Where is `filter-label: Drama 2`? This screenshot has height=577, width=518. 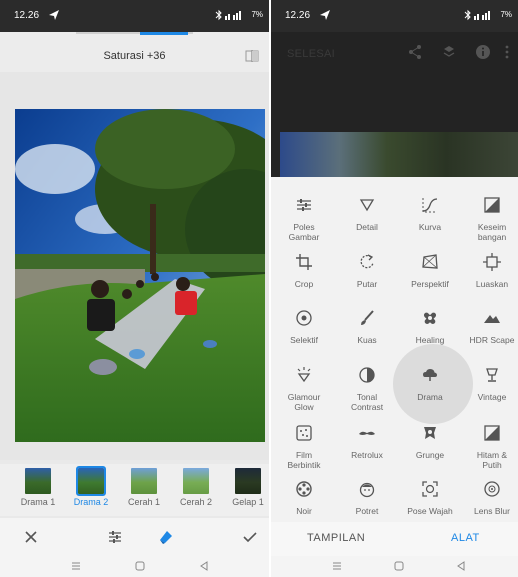 filter-label: Drama 2 is located at coordinates (91, 502).